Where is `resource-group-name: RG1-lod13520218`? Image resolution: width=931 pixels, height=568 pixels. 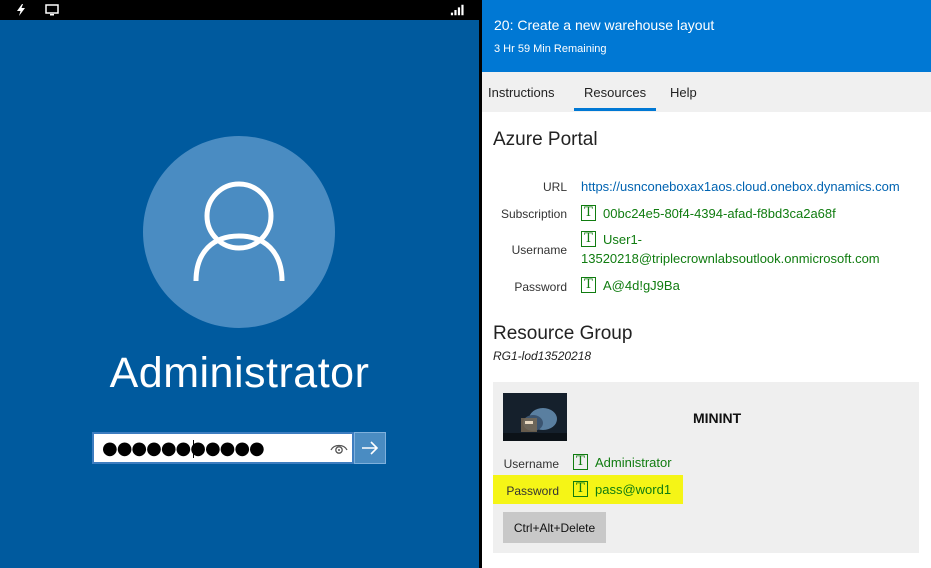
resource-group-name: RG1-lod13520218 is located at coordinates (542, 356).